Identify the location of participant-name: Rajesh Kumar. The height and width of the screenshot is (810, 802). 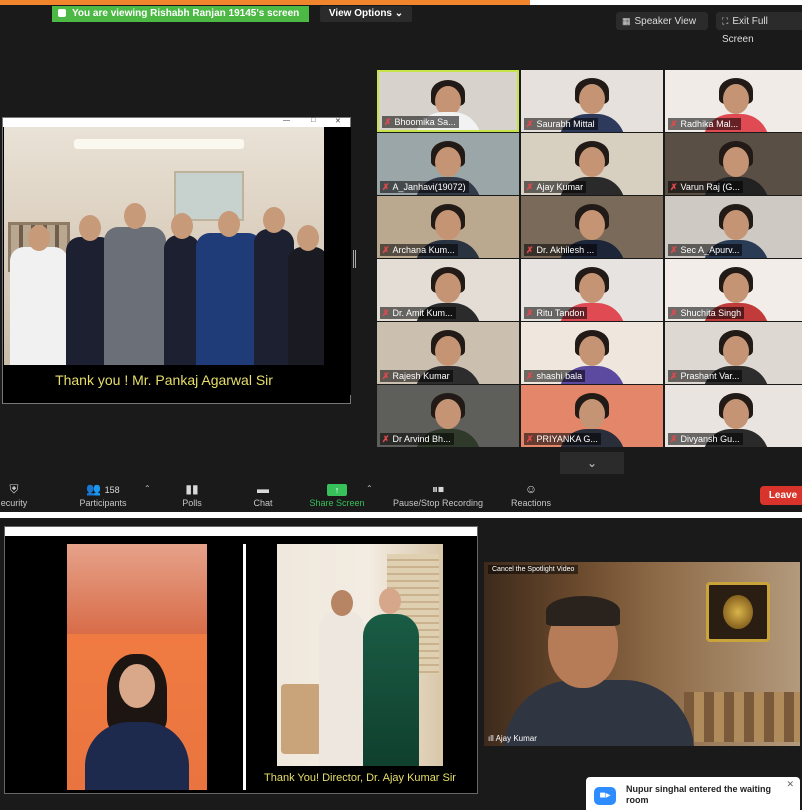
(421, 376).